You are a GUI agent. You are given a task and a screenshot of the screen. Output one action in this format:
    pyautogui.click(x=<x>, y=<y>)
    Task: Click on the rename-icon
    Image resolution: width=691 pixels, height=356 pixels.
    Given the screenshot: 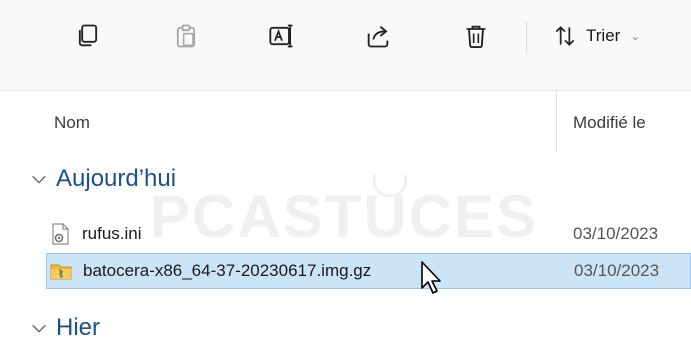 What is the action you would take?
    pyautogui.click(x=281, y=36)
    